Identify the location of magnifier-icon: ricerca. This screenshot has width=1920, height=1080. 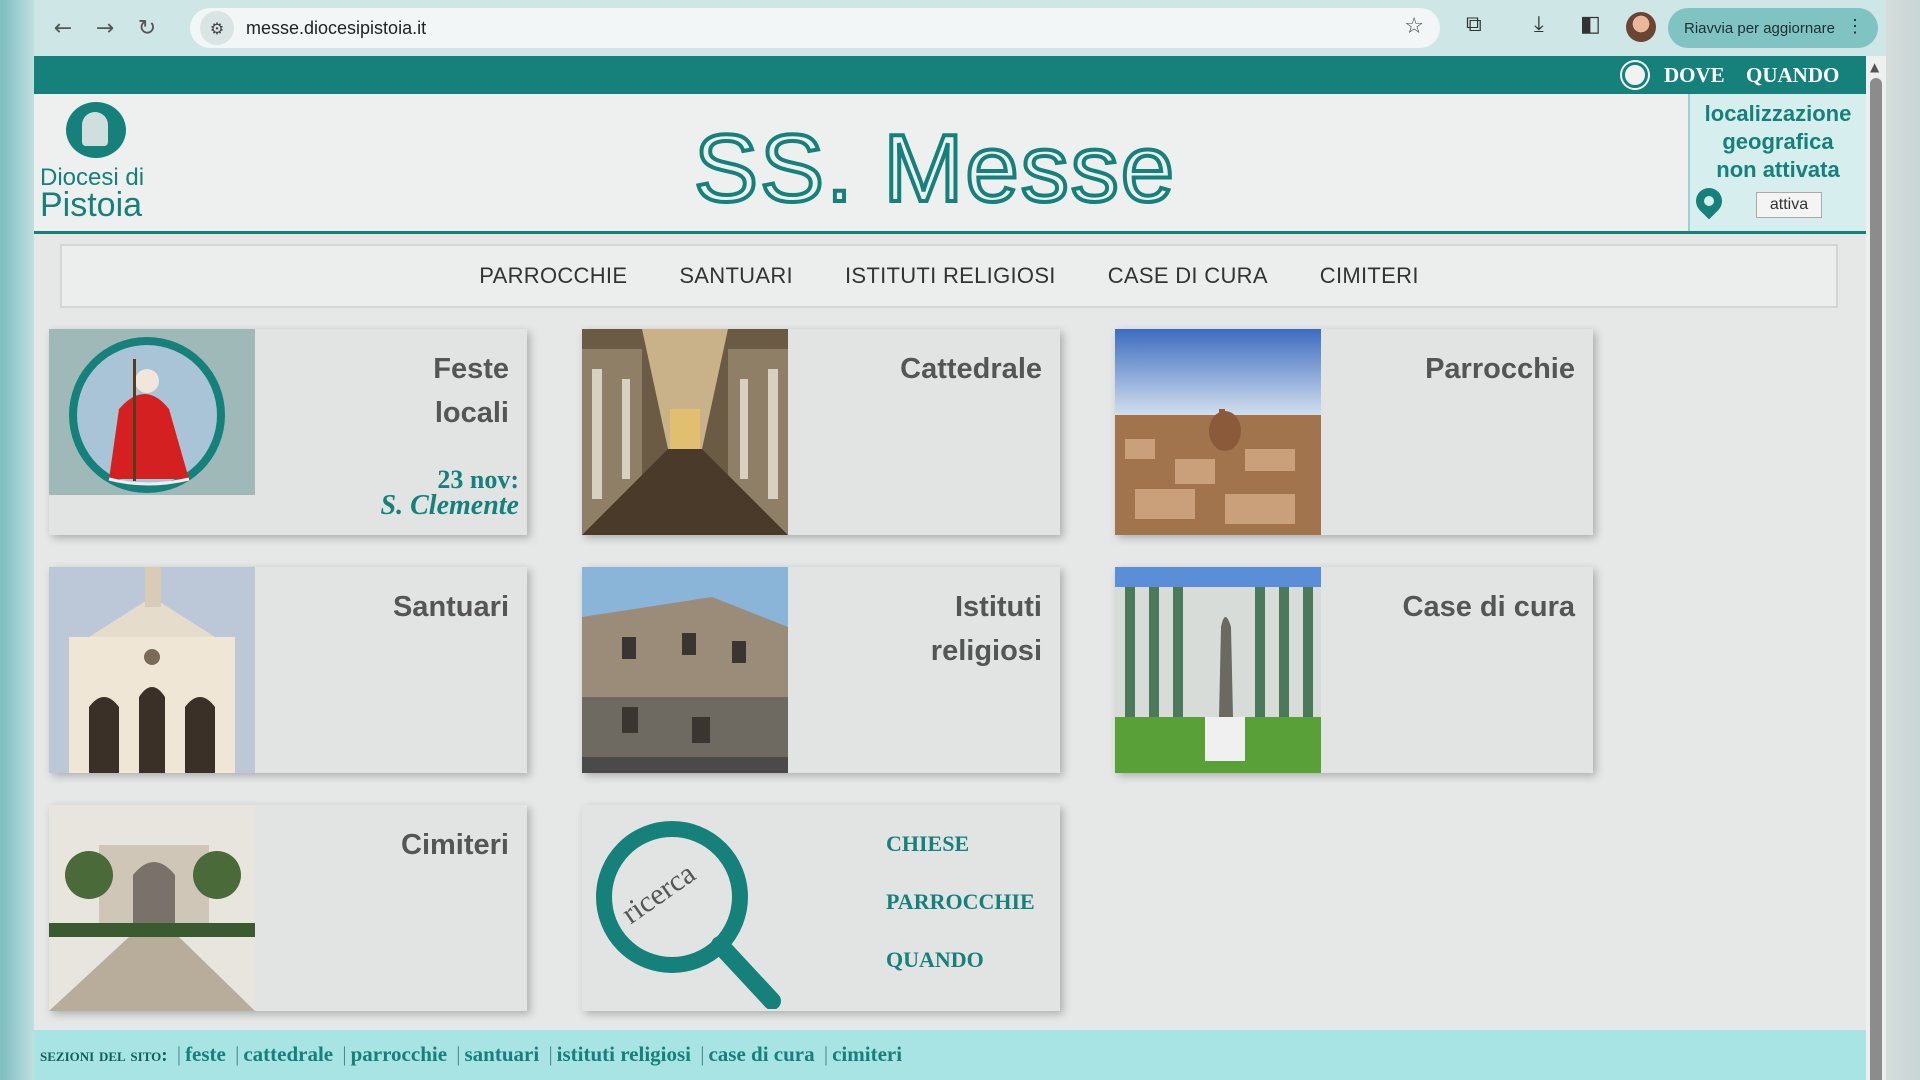
(687, 914).